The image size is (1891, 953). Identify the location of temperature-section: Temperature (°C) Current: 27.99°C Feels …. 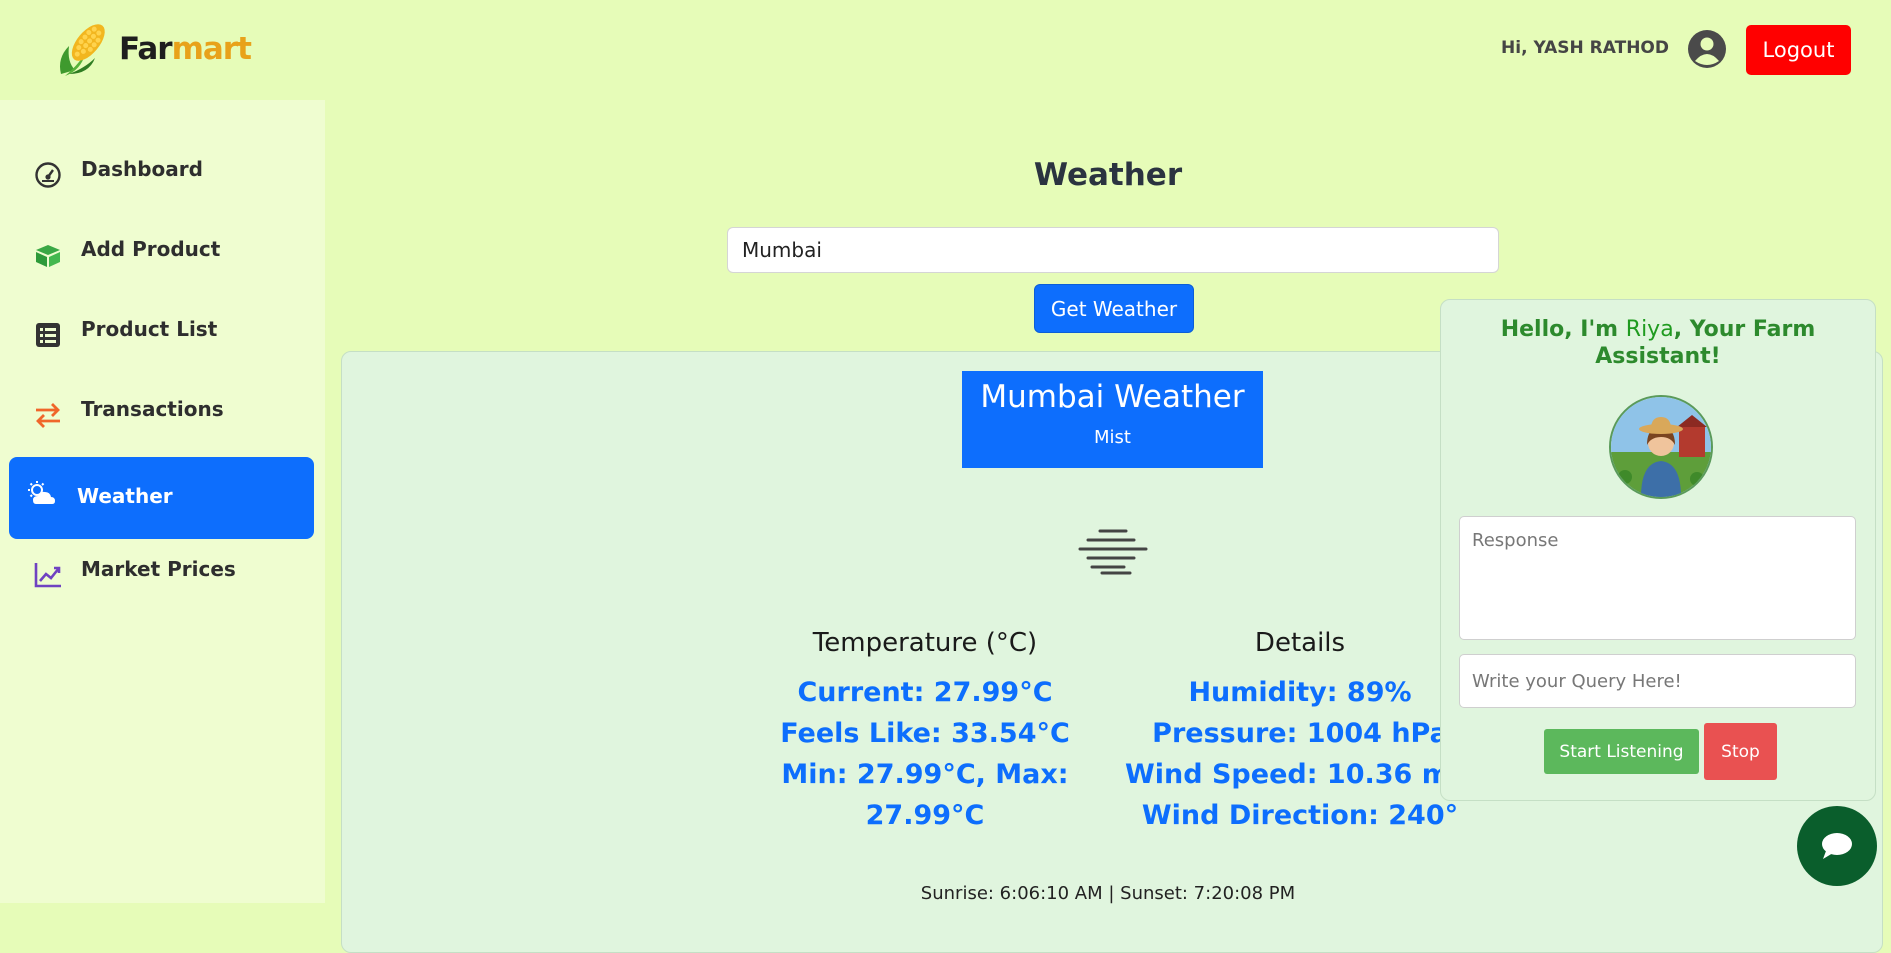
(925, 732).